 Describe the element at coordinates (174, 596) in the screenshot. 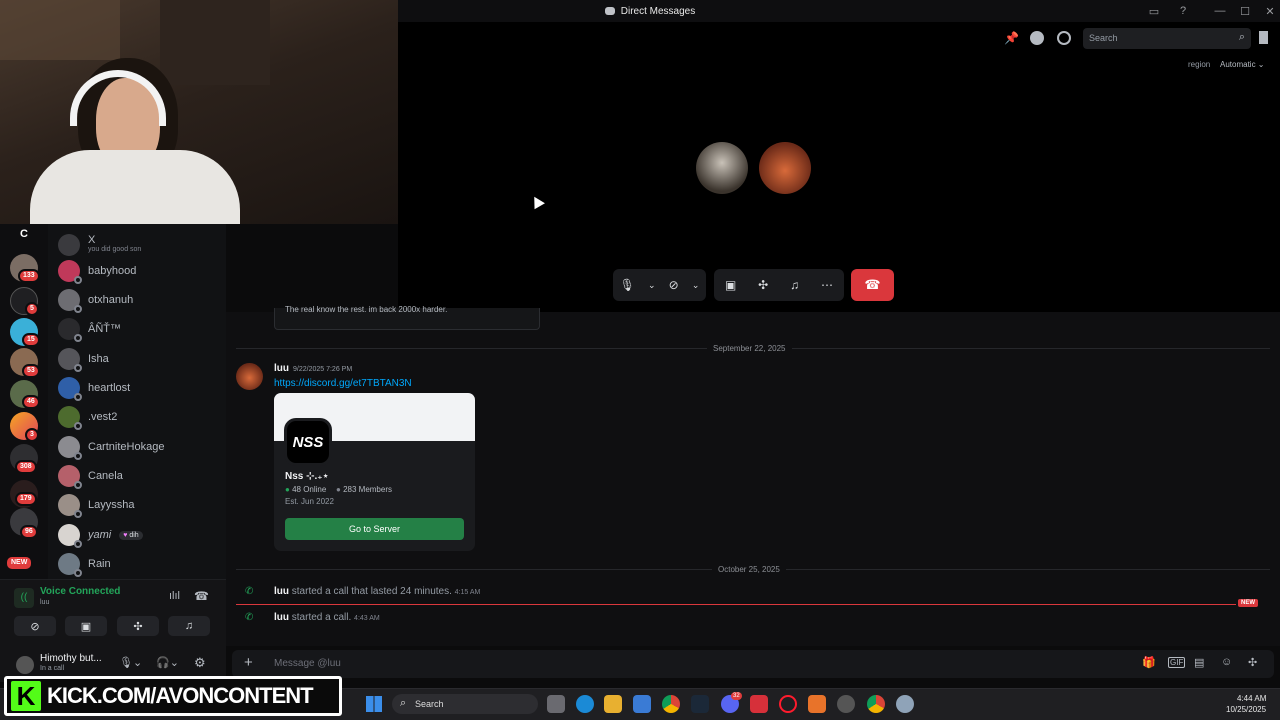

I see `noise-icon: ılıl` at that location.